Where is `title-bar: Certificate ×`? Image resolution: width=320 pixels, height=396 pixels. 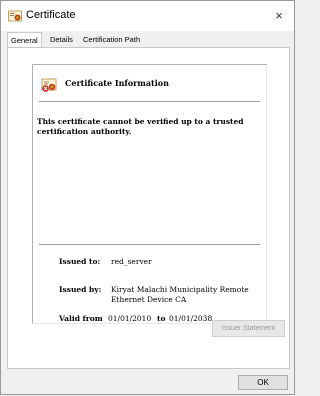
title-bar: Certificate × is located at coordinates (147, 16).